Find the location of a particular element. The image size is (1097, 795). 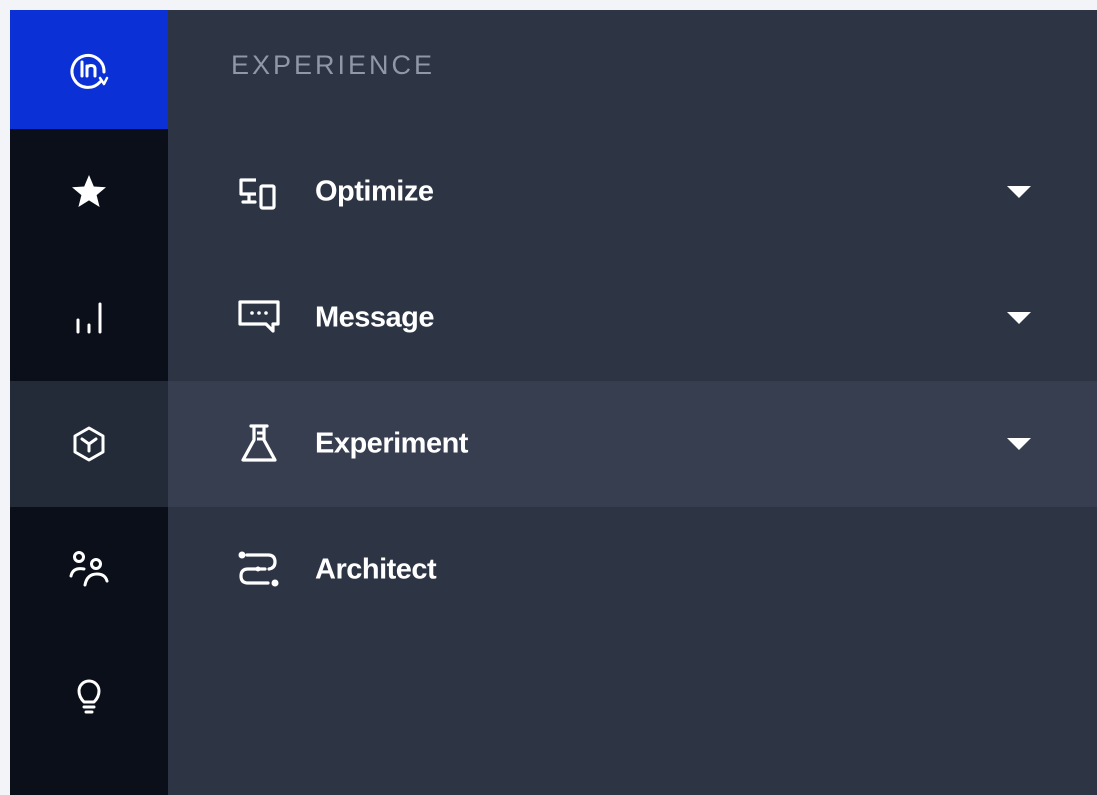

rail-favorites is located at coordinates (89, 192).